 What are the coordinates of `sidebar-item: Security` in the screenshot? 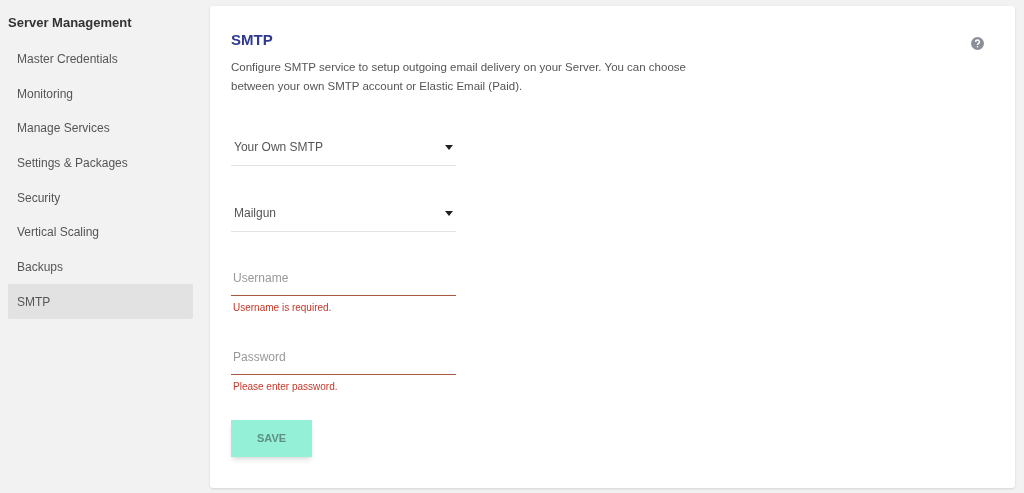 It's located at (100, 197).